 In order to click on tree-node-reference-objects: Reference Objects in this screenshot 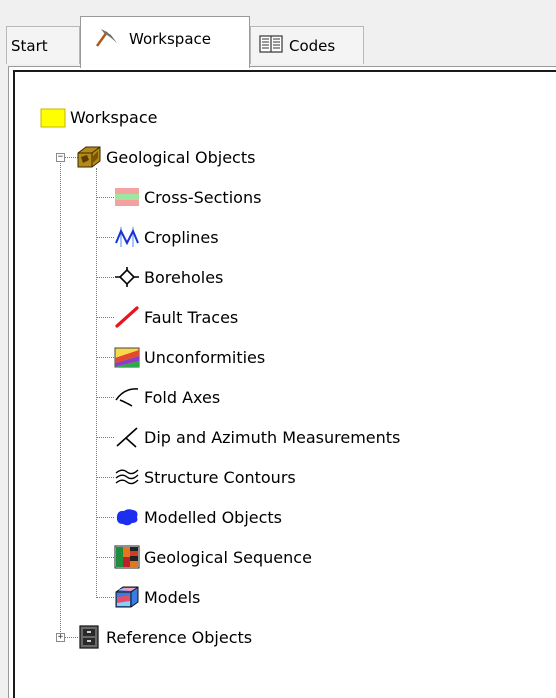, I will do `click(164, 637)`.